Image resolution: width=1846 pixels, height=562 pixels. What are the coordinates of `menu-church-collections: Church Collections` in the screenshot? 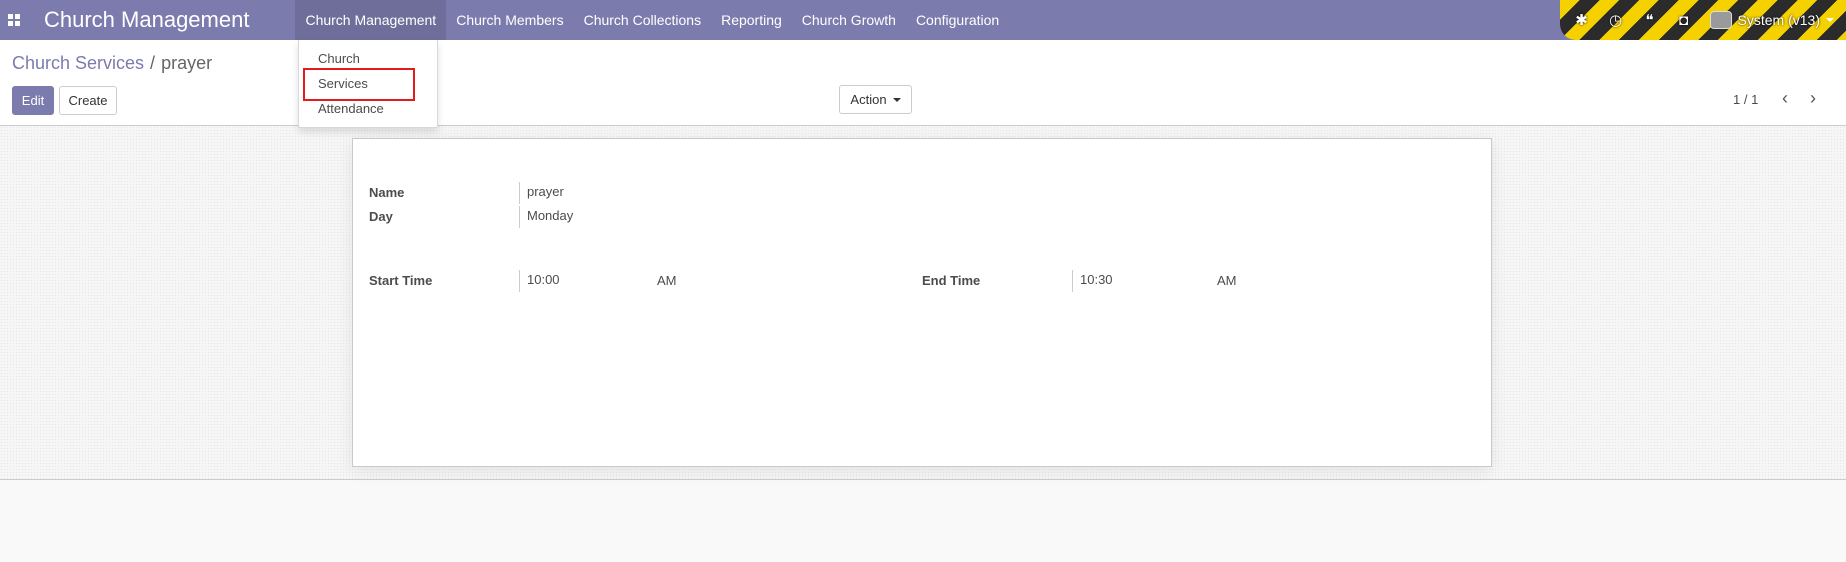 It's located at (643, 20).